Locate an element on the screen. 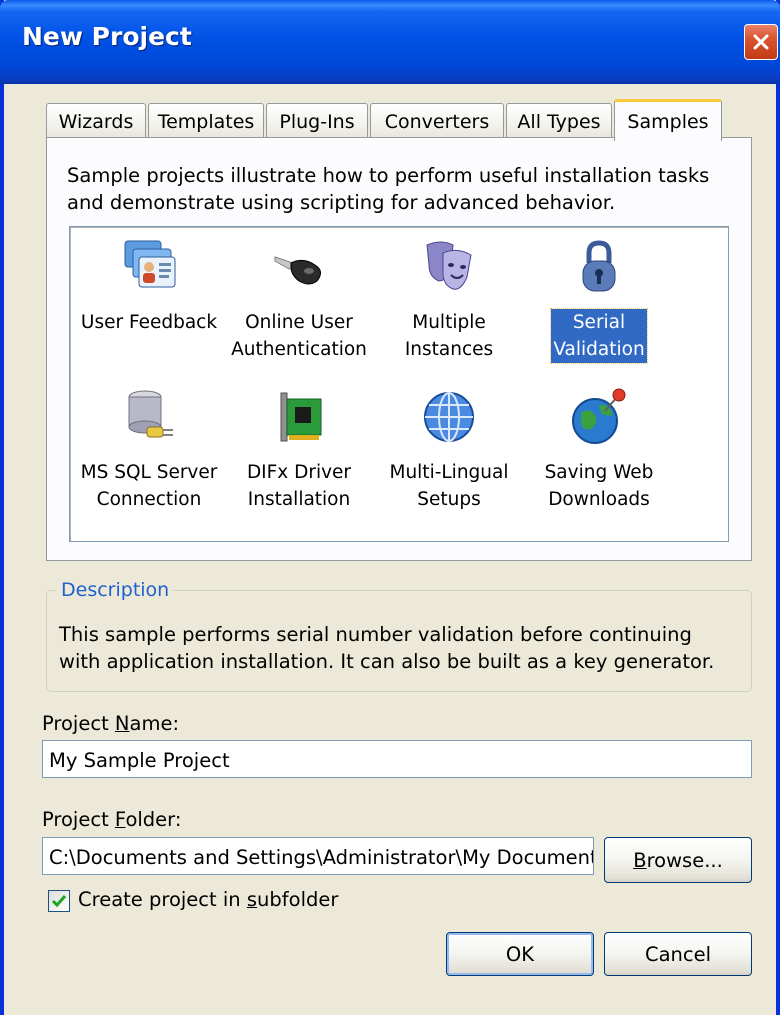 The height and width of the screenshot is (1015, 780). sample-label-text: Saving Web Downloads is located at coordinates (599, 486).